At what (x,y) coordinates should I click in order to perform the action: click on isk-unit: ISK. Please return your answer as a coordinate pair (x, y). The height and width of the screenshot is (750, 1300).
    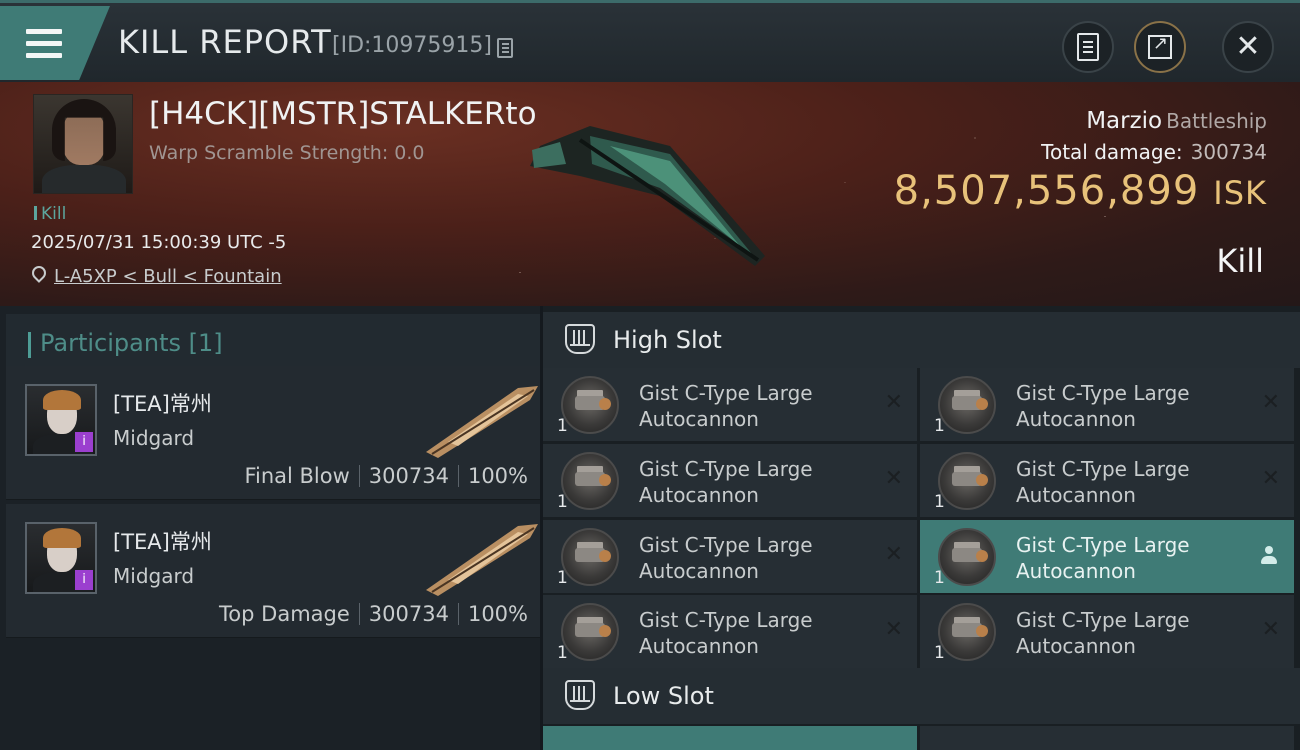
    Looking at the image, I should click on (1240, 193).